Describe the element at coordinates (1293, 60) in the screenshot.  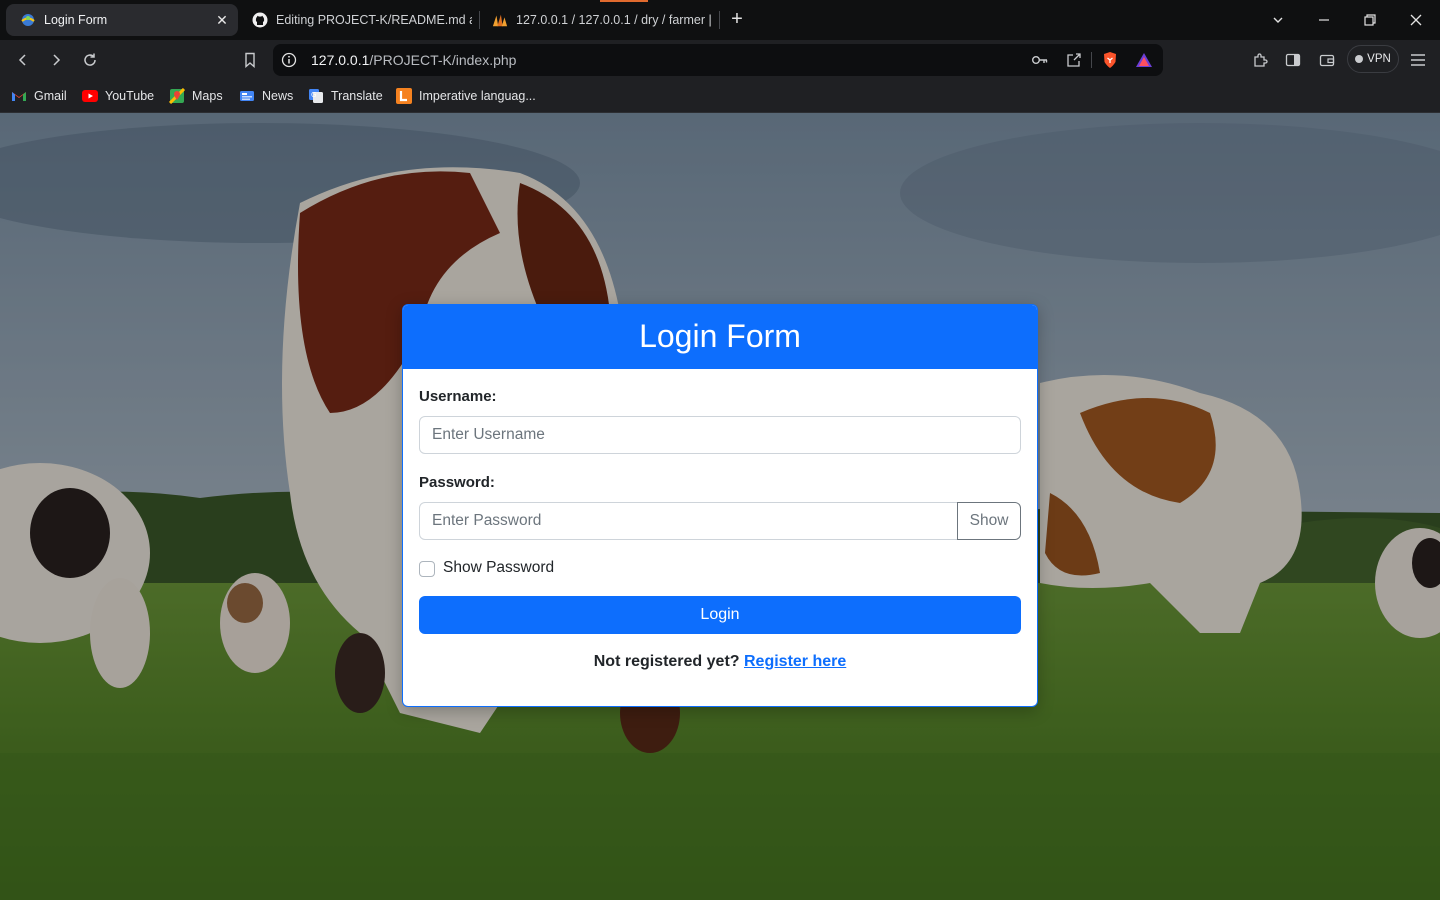
I see `sidebar-icon` at that location.